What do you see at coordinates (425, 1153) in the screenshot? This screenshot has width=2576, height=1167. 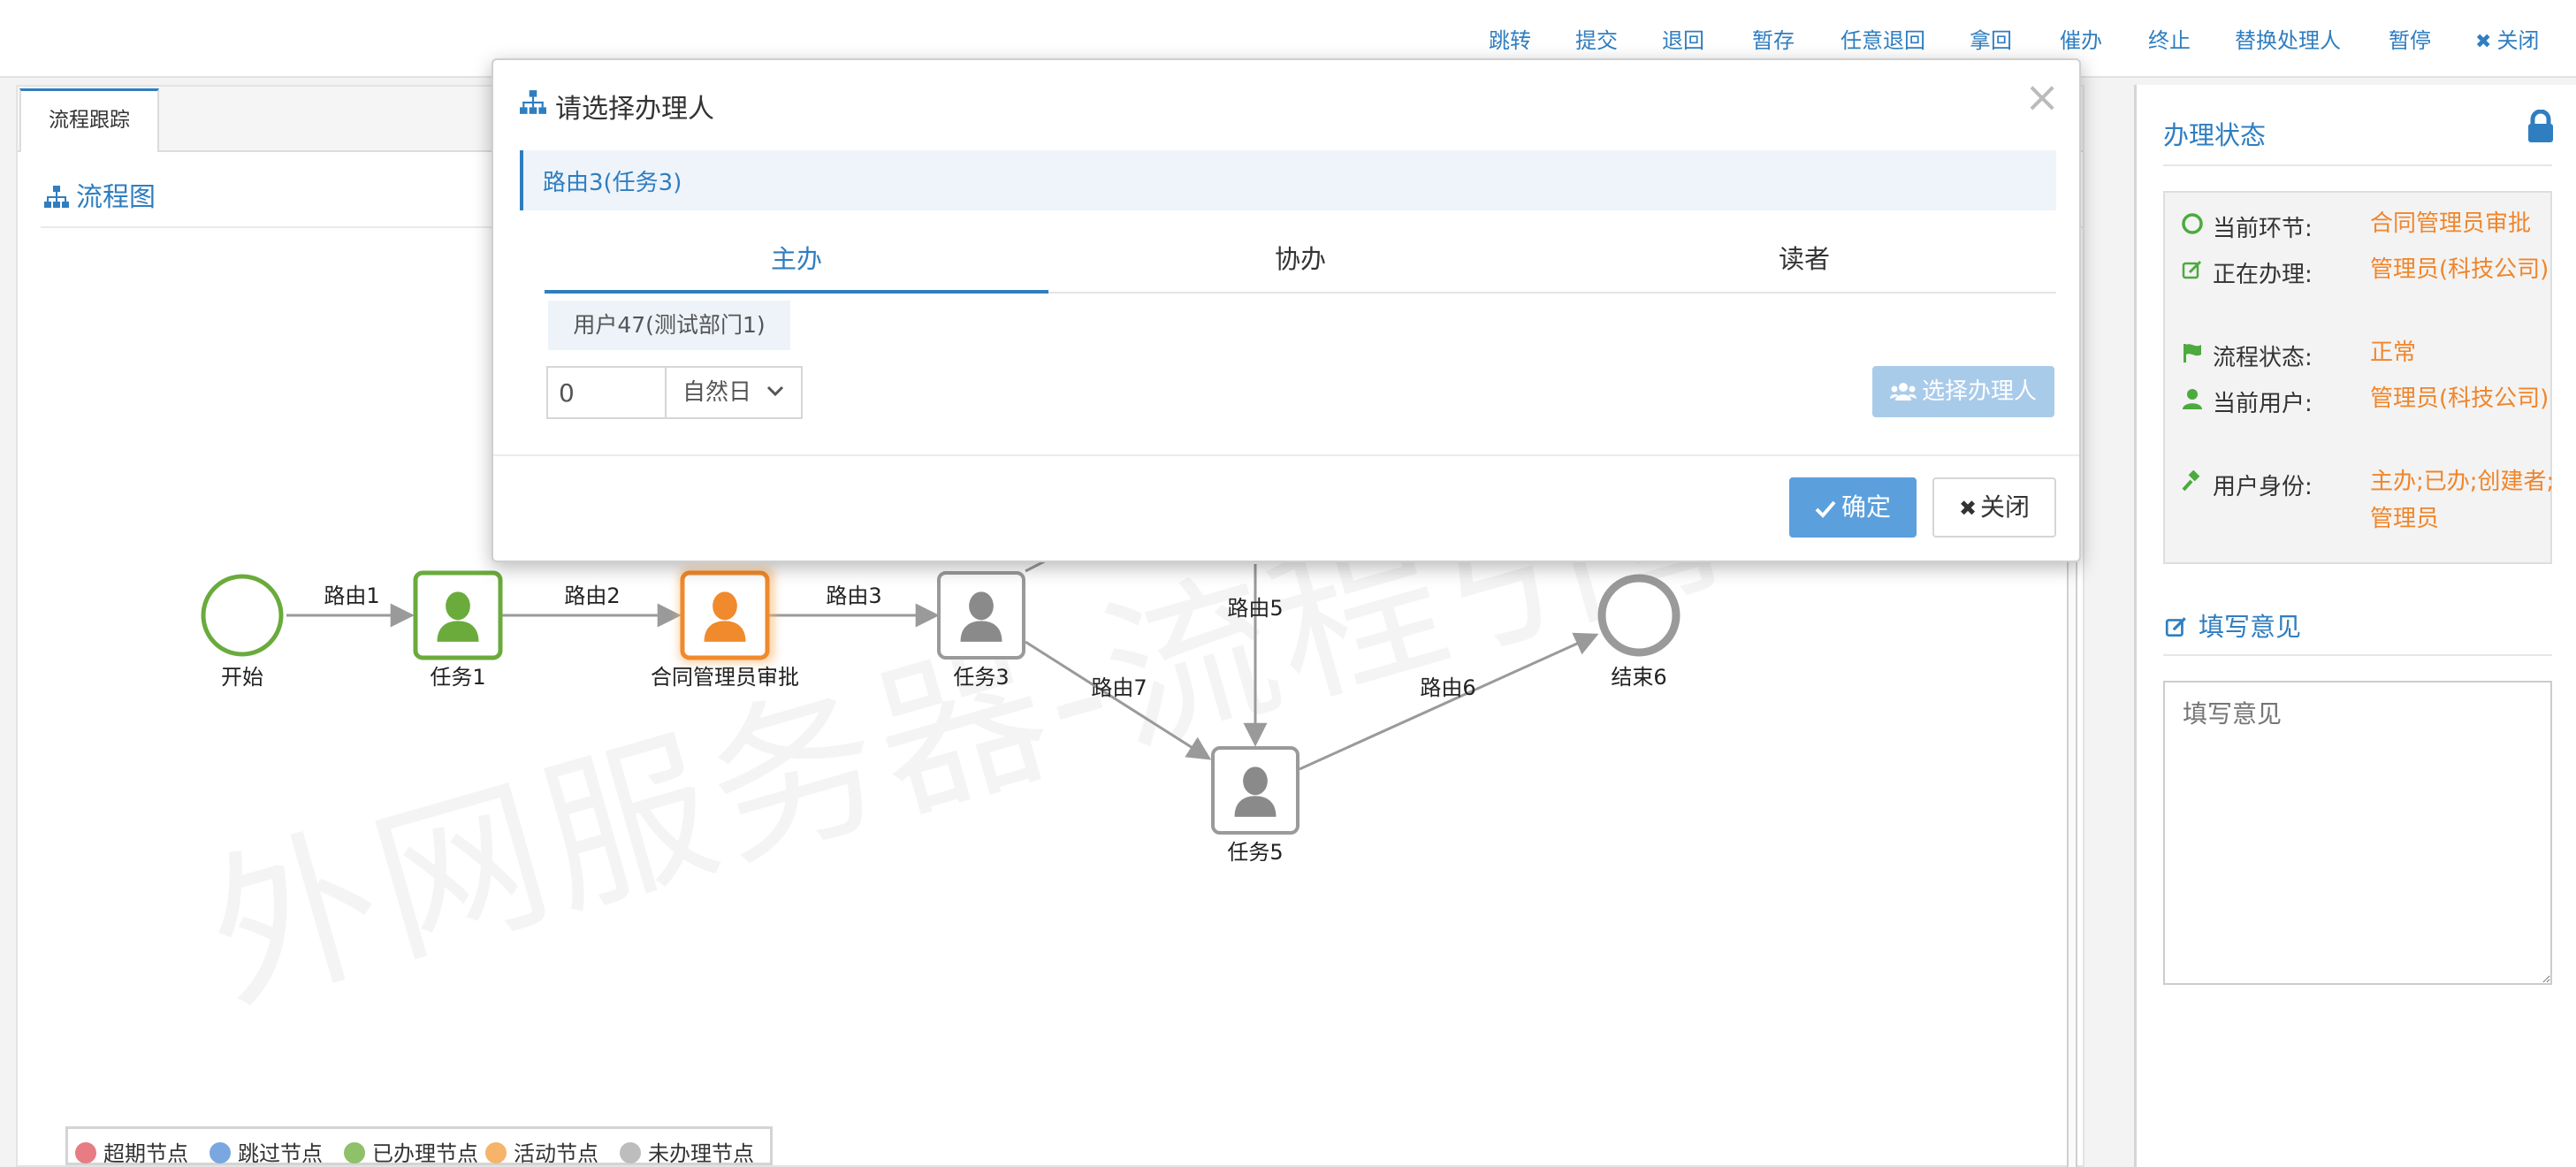 I see `legend-label: 已办理节点` at bounding box center [425, 1153].